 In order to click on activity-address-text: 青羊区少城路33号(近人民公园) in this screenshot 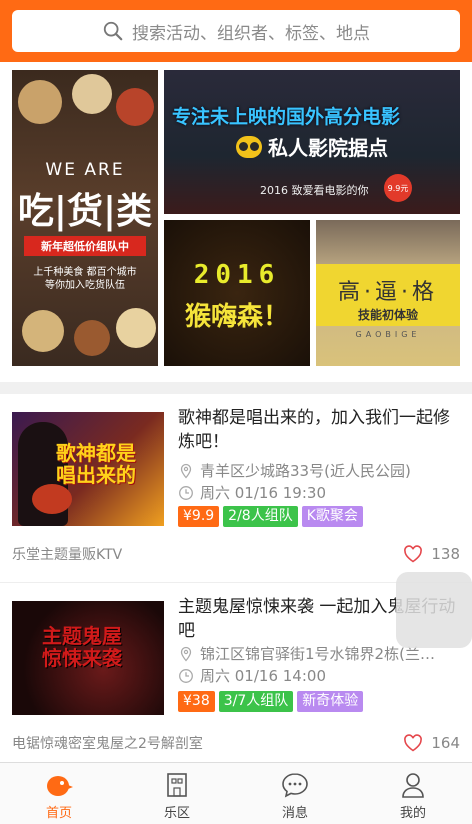, I will do `click(305, 471)`.